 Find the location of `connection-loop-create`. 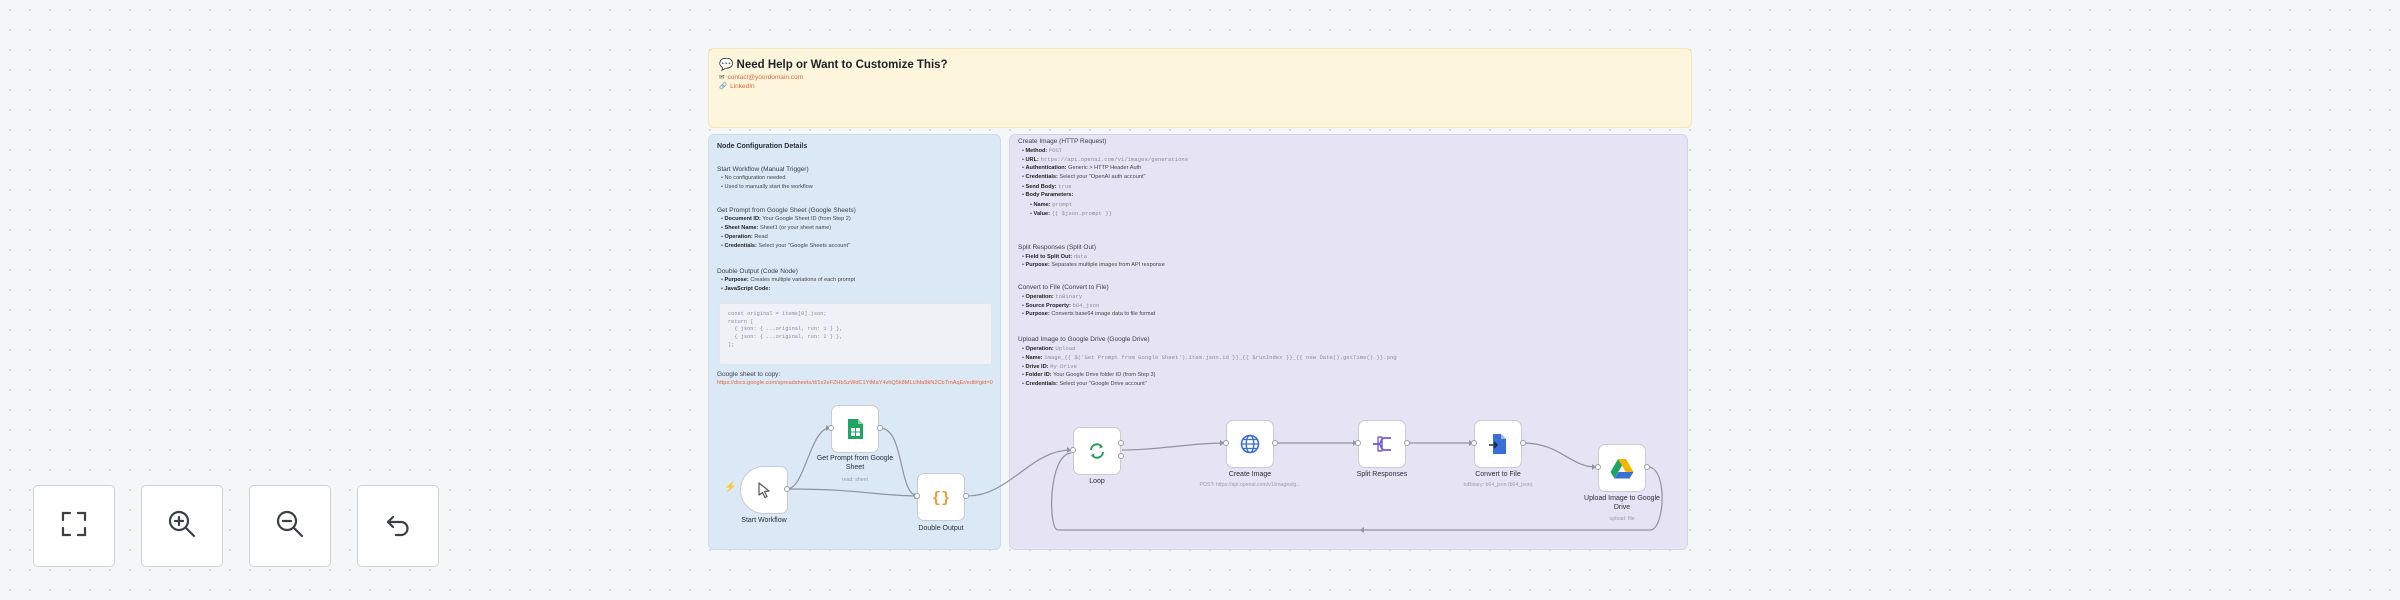

connection-loop-create is located at coordinates (1173, 446).